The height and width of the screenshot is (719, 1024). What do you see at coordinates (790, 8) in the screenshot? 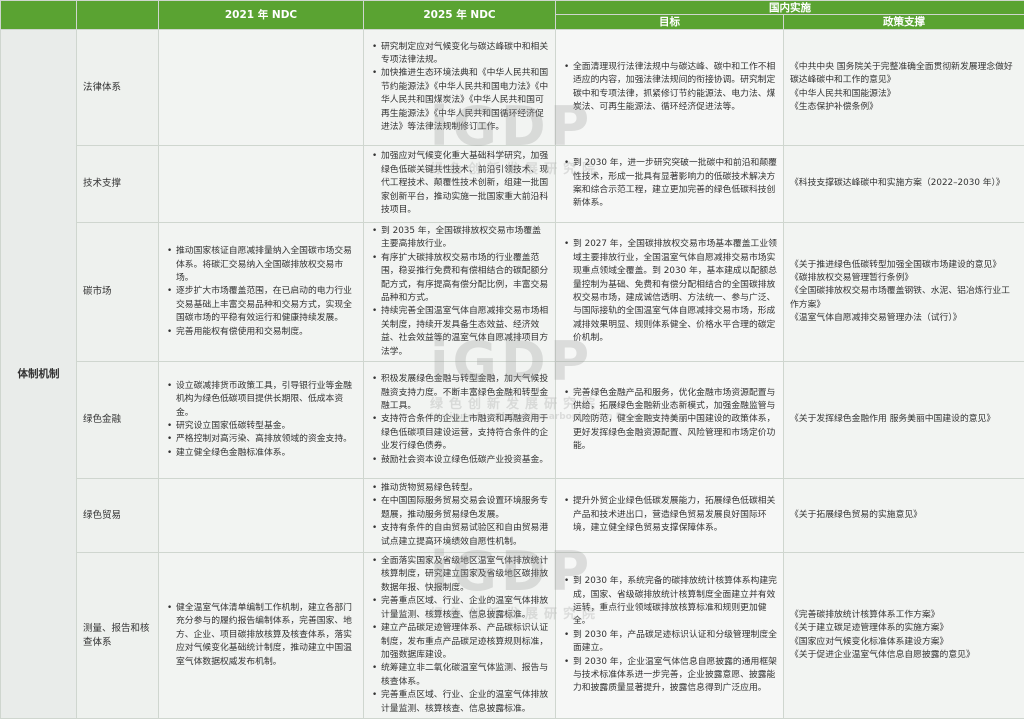
I see `header-domestic: 国内实施` at bounding box center [790, 8].